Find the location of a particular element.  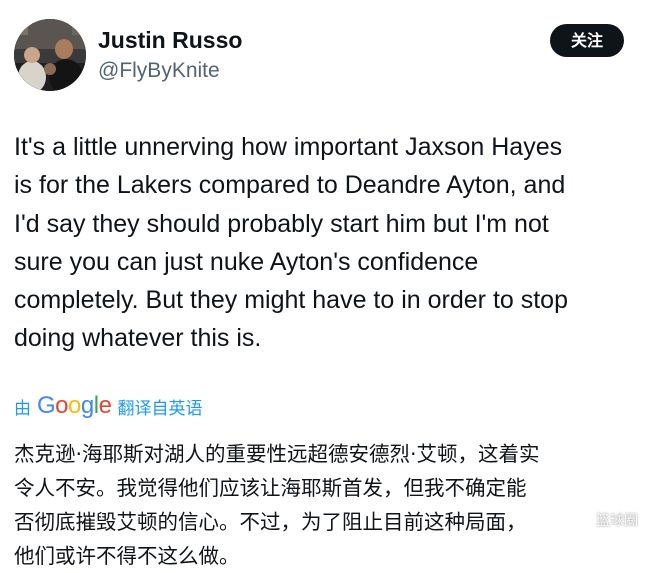

translate-attribution: 由 Google 翻译自英语 is located at coordinates (108, 406).